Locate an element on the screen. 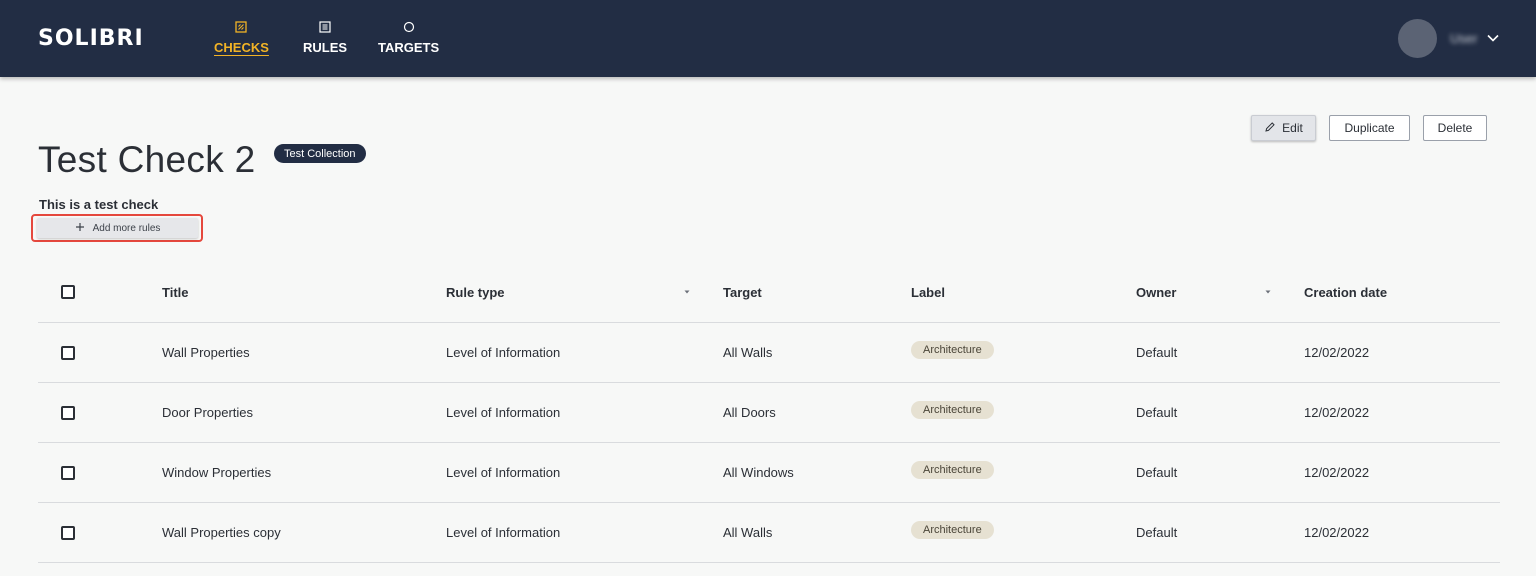  edit-button-label: Edit is located at coordinates (1292, 128).